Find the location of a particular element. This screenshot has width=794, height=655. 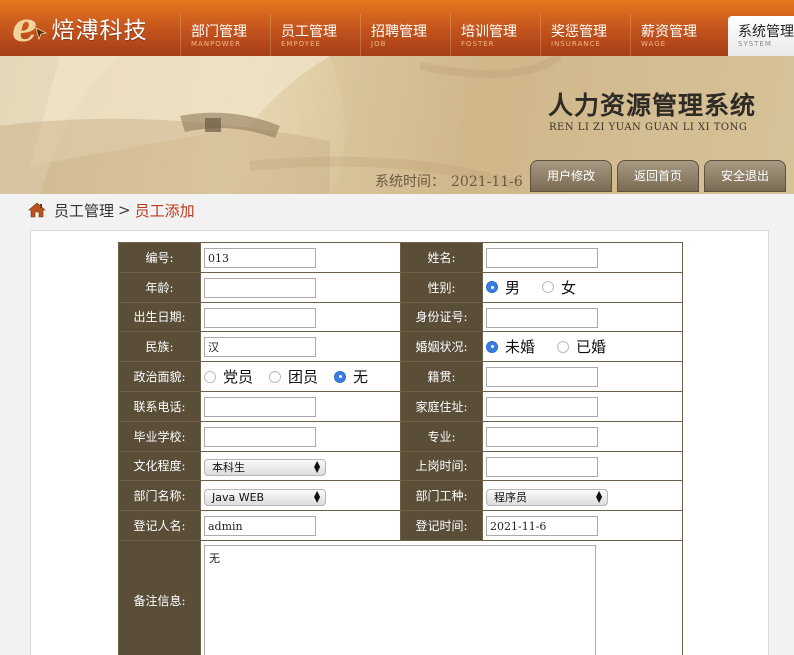

gender-radio-group: 男 女 is located at coordinates (582, 287).